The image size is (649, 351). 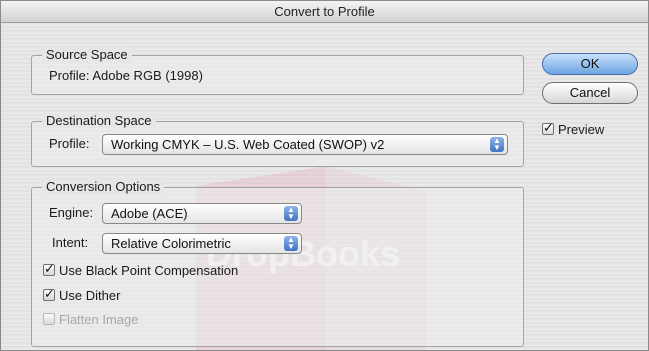 What do you see at coordinates (71, 212) in the screenshot?
I see `engine-label: Engine:` at bounding box center [71, 212].